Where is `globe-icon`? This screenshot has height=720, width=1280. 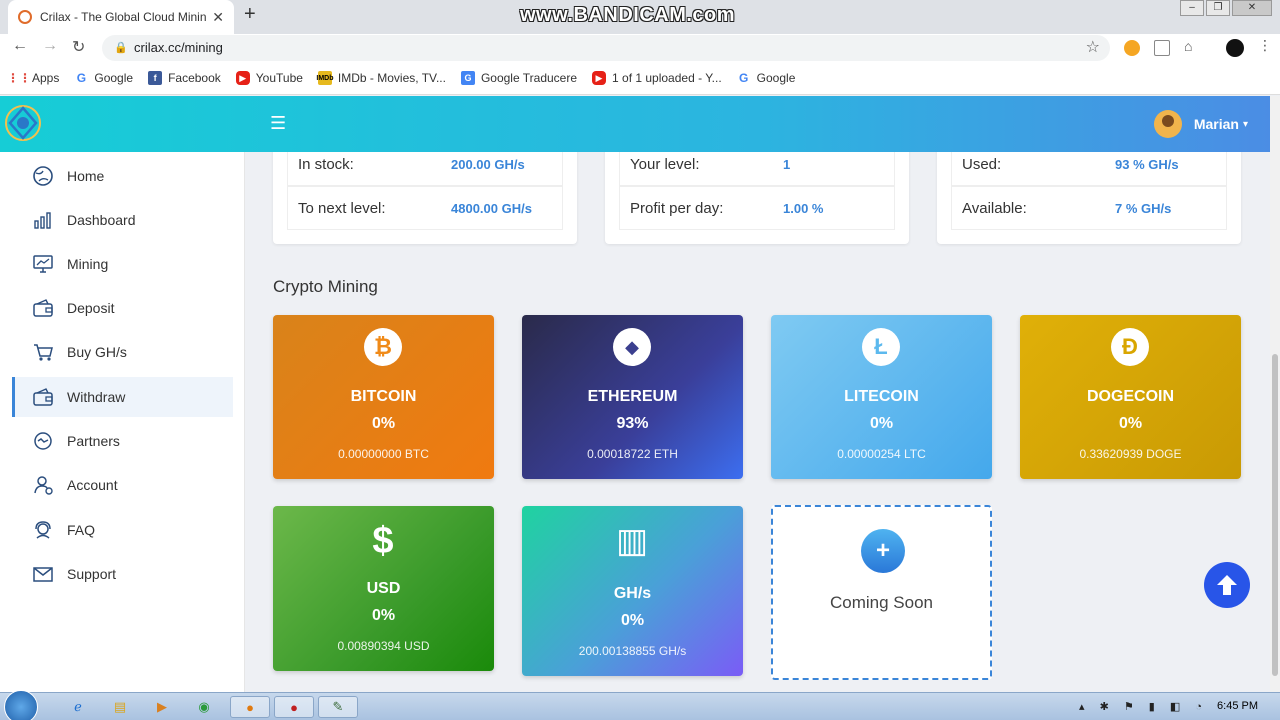 globe-icon is located at coordinates (43, 176).